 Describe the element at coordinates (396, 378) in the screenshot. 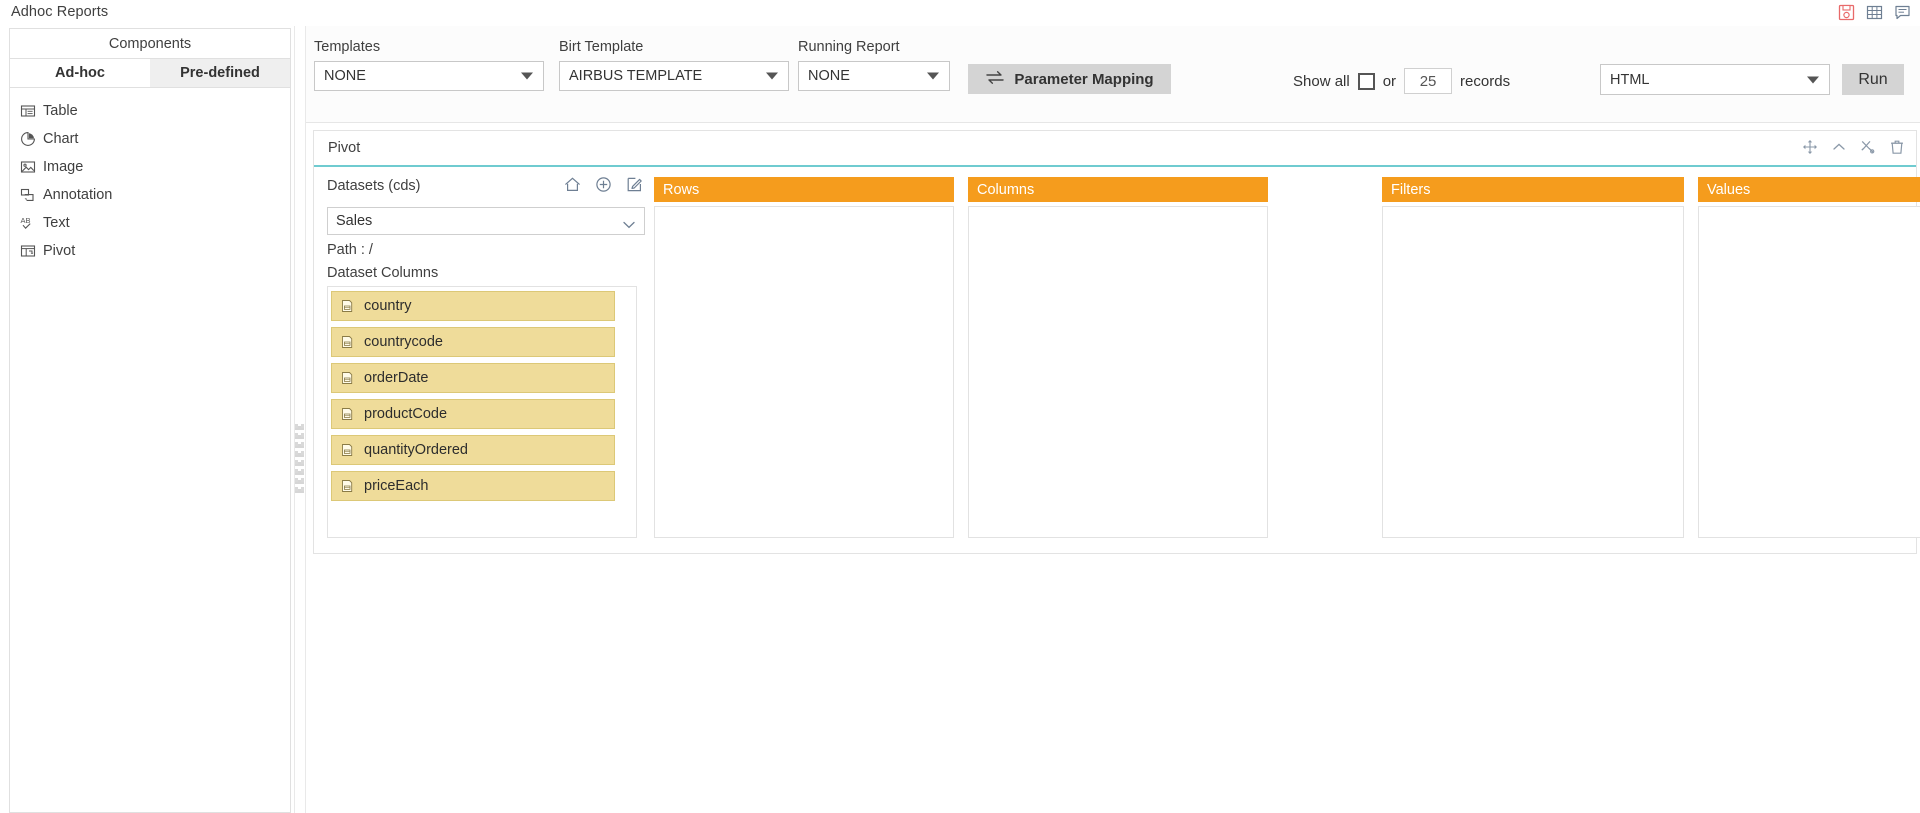

I see `column-label: orderDate` at that location.